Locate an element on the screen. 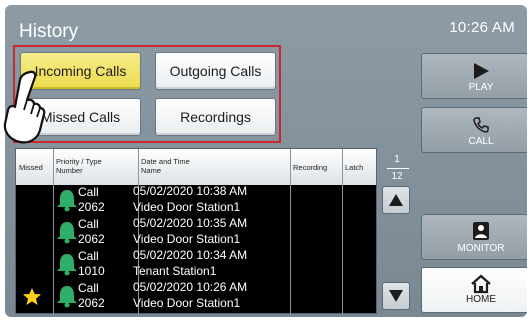  header-latch: Latch is located at coordinates (354, 167).